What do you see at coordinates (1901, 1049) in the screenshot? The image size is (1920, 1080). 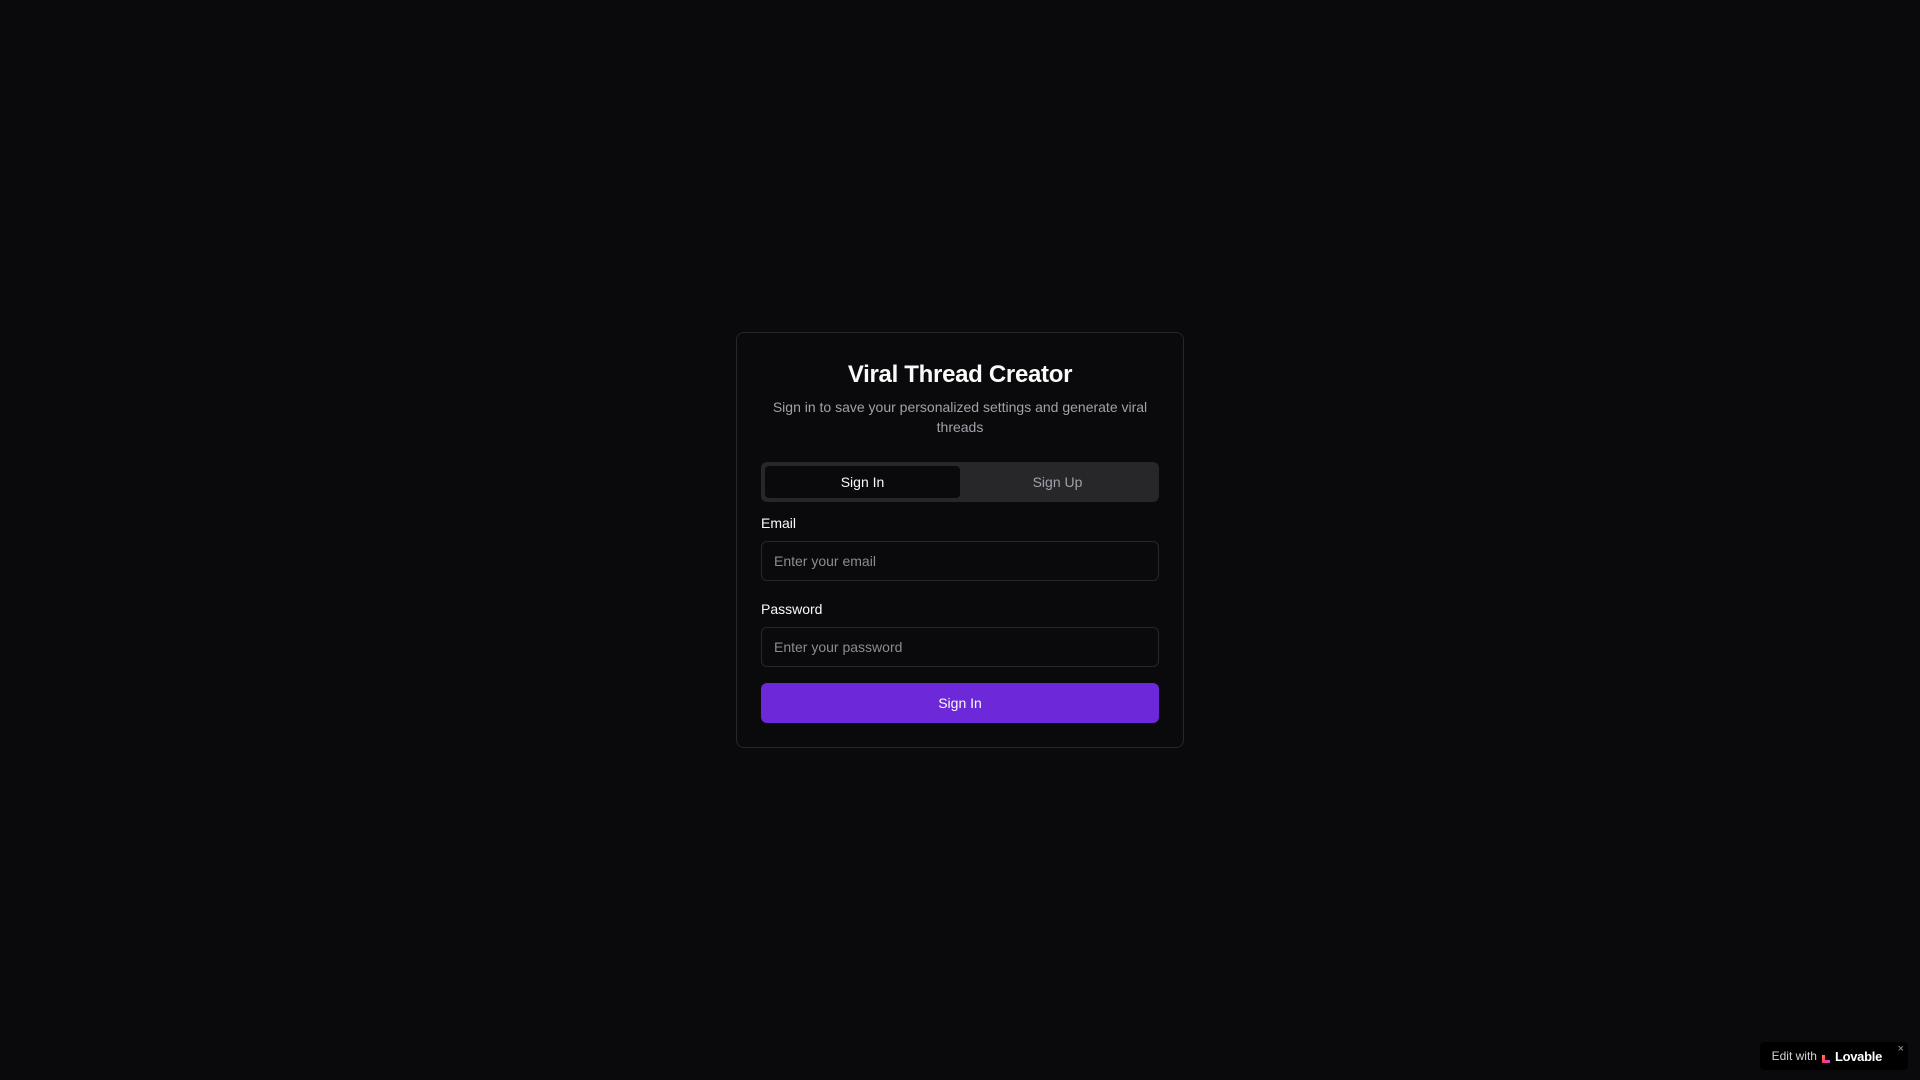 I see `close-icon: ×` at bounding box center [1901, 1049].